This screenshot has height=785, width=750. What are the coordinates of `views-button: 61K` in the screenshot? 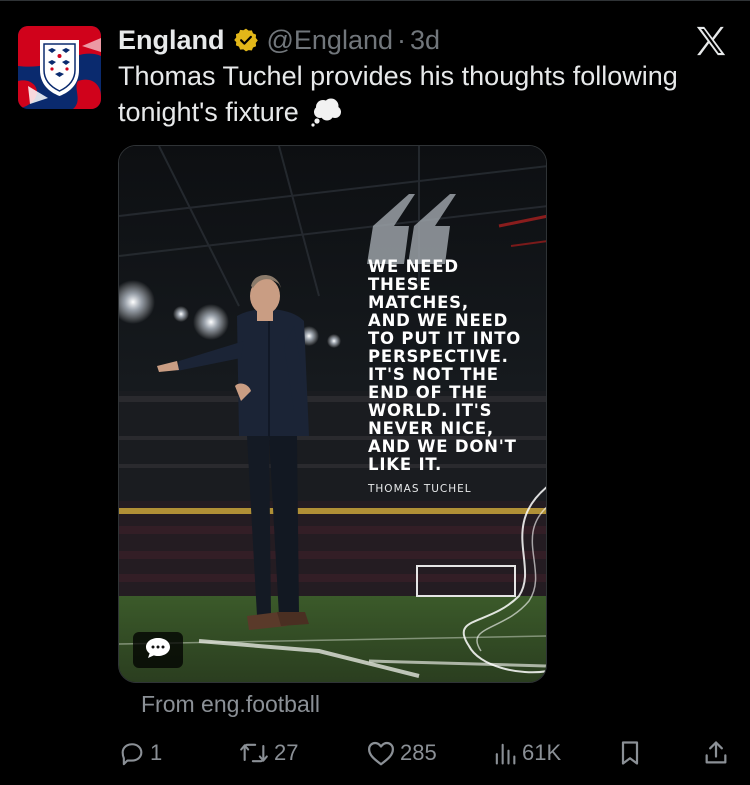 It's located at (526, 753).